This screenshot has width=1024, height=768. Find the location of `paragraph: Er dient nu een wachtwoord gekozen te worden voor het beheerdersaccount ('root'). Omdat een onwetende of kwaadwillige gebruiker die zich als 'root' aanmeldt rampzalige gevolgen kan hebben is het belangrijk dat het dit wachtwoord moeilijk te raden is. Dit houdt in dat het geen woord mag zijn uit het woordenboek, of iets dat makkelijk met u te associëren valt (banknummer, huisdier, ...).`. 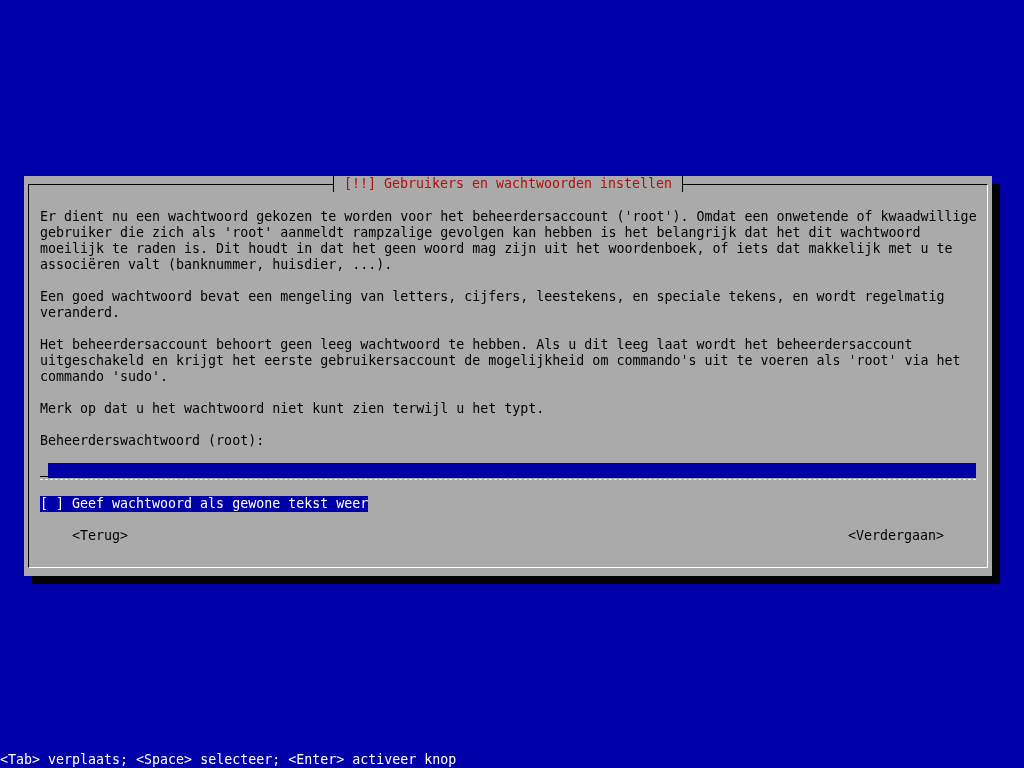

paragraph: Er dient nu een wachtwoord gekozen te worden voor het beheerdersaccount ('root'). Omdat een onwetende of kwaadwillige gebruiker die zich als 'root' aanmeldt rampzalige gevolgen kan hebben is het belangrijk dat het dit wachtwoord moeilijk te raden is. Dit houdt in dat het geen woord mag zijn uit het woordenboek, of iets dat makkelijk met u te associëren valt (banknummer, huisdier, ...). is located at coordinates (509, 241).